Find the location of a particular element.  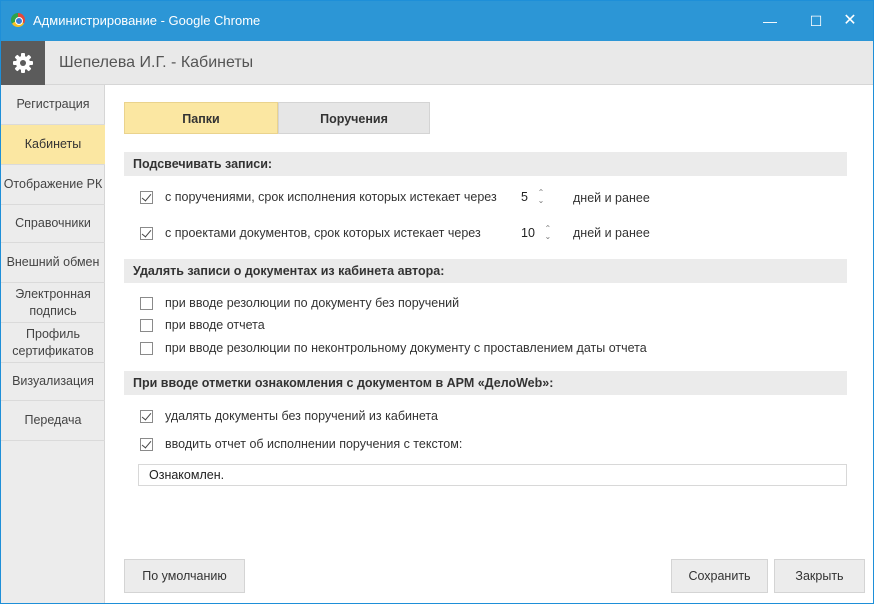

section-highlight-header: Подсвечивать записи: is located at coordinates (485, 164).